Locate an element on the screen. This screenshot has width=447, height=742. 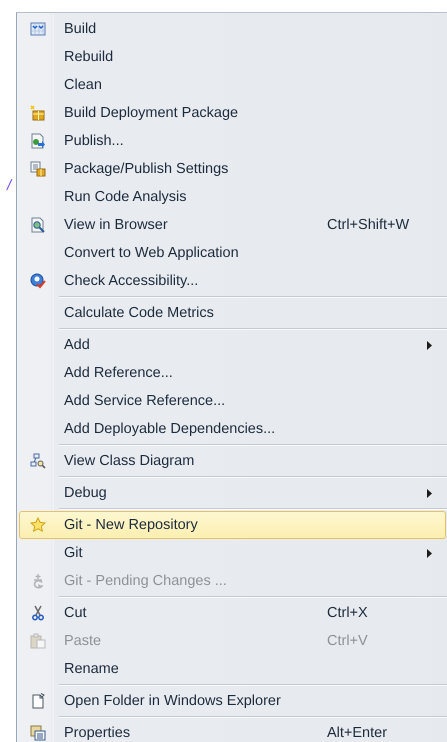
browser-magnifier-icon is located at coordinates (38, 225).